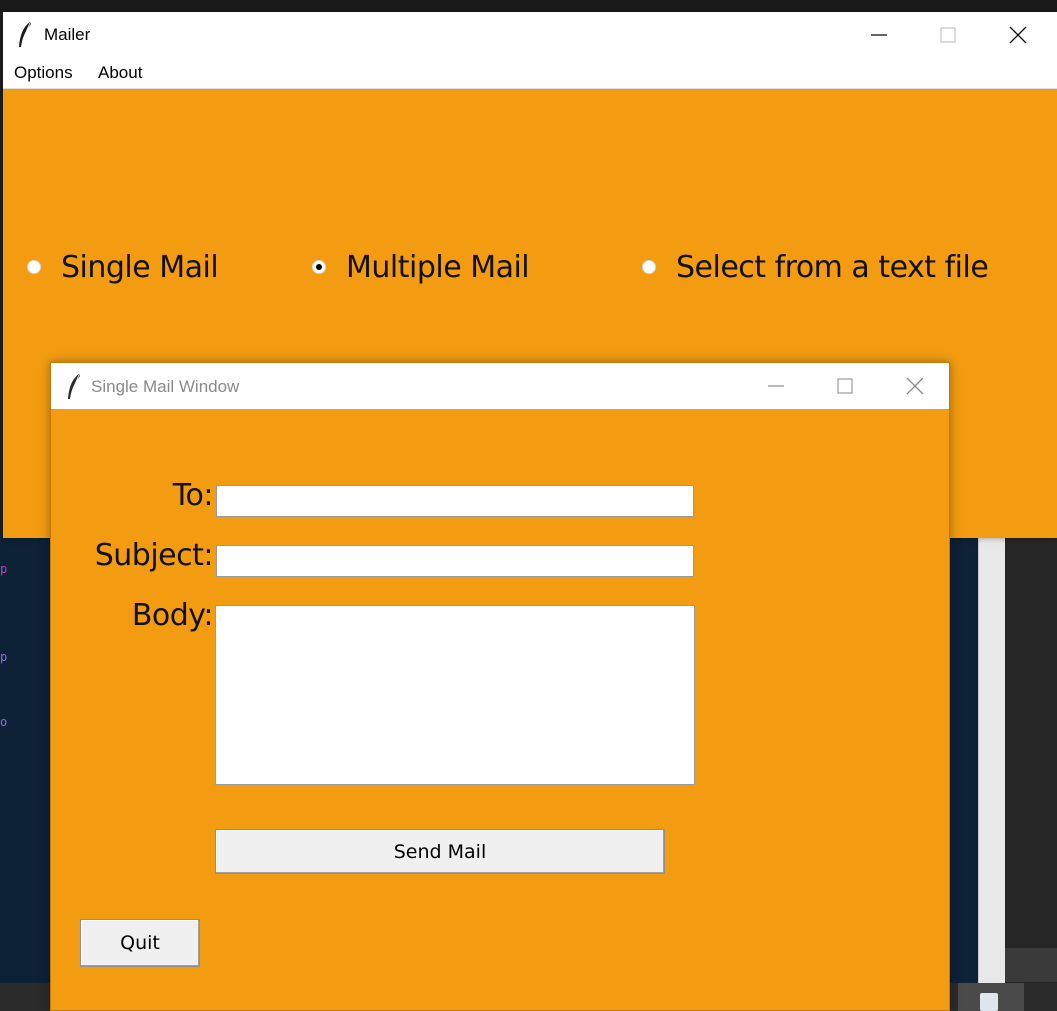 This screenshot has width=1057, height=1011. Describe the element at coordinates (455, 501) in the screenshot. I see `to-field` at that location.